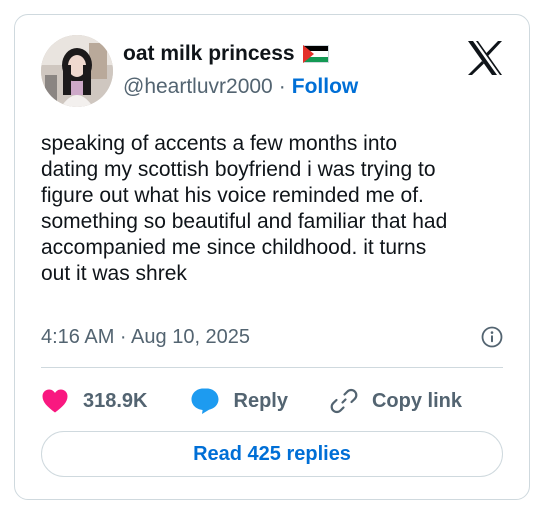 The image size is (550, 522). I want to click on author-handle: @heartluvr2000, so click(198, 87).